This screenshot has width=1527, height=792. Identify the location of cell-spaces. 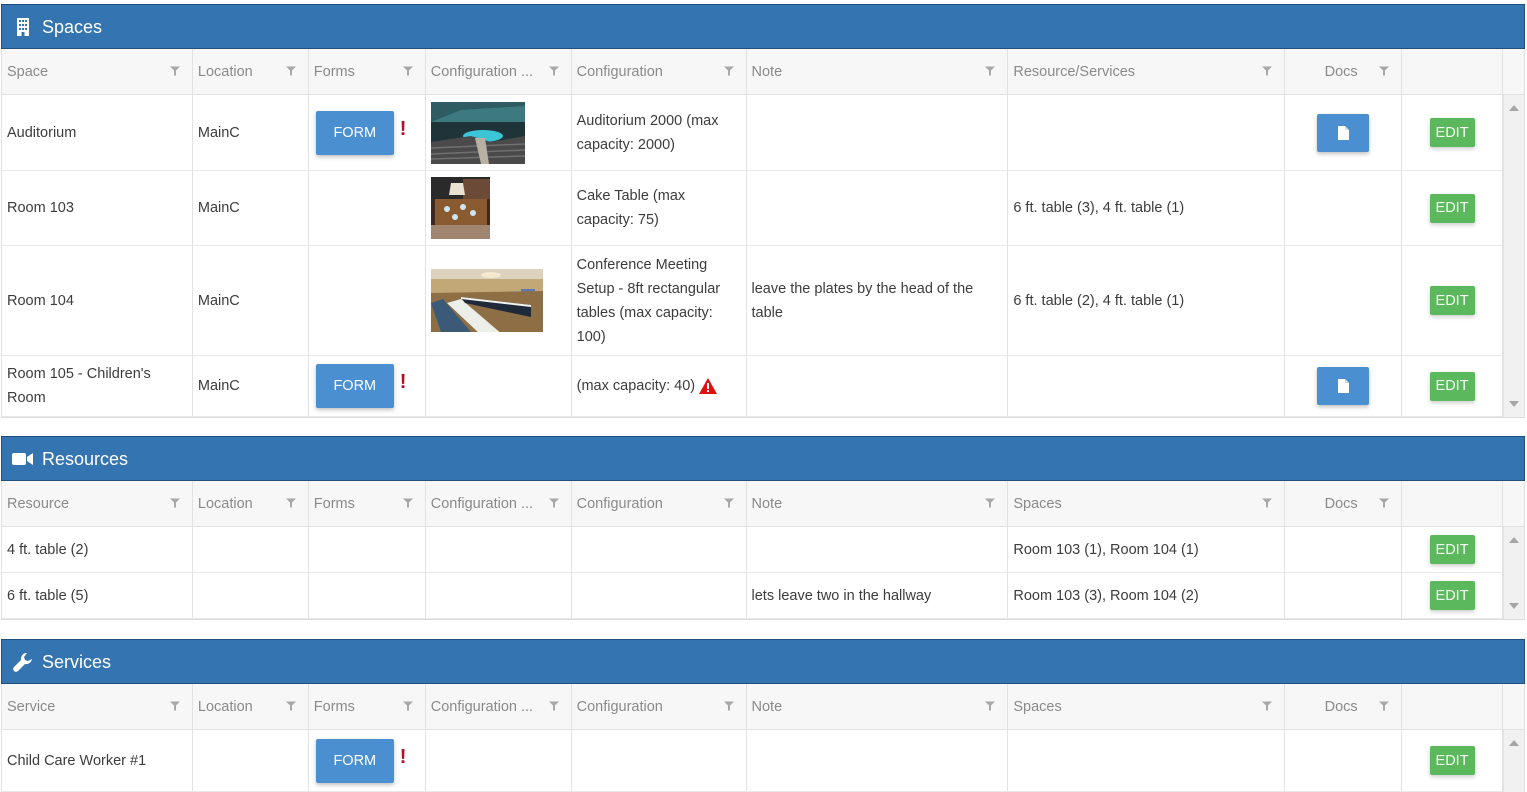
(1147, 760).